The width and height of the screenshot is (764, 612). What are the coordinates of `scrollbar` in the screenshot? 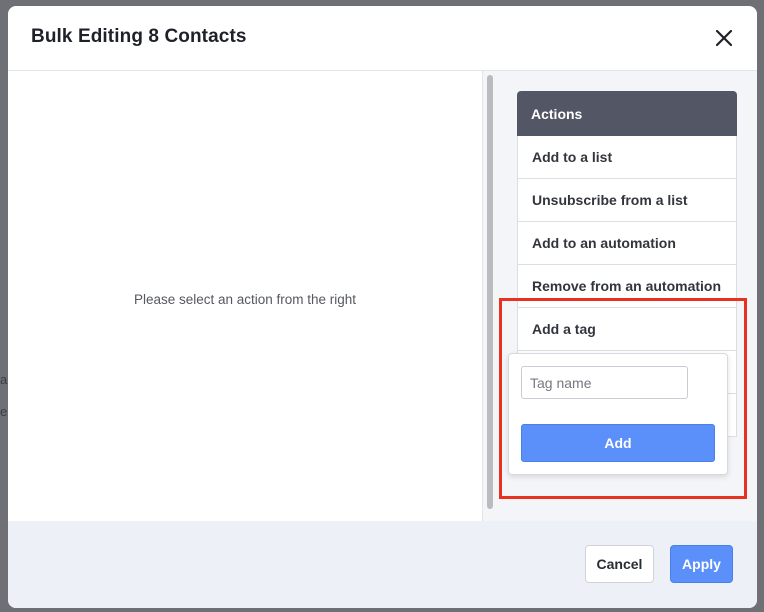 It's located at (490, 296).